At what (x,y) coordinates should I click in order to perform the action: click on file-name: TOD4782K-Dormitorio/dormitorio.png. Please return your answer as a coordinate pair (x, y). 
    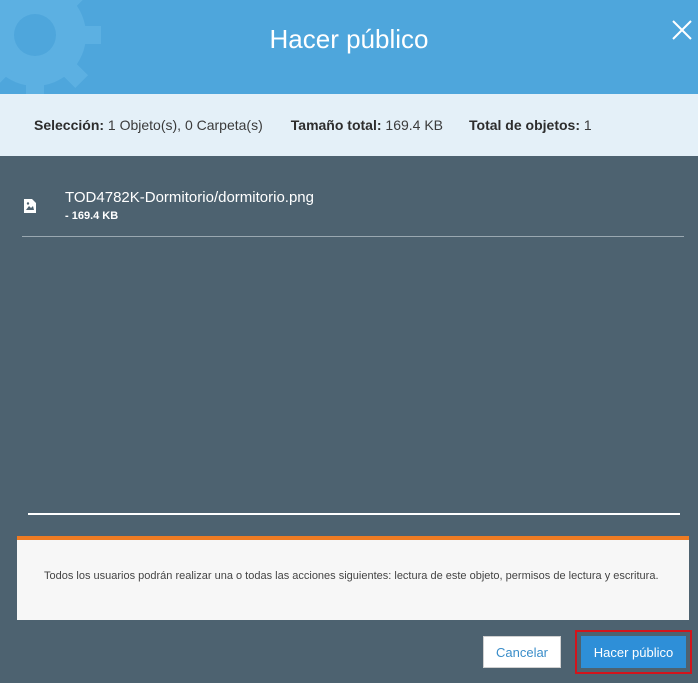
    Looking at the image, I should click on (189, 197).